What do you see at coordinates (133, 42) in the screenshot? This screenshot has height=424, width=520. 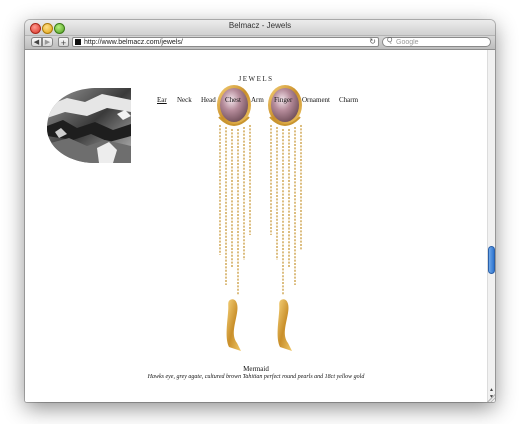 I see `url-text: http://www.belmacz.com/jewels/` at bounding box center [133, 42].